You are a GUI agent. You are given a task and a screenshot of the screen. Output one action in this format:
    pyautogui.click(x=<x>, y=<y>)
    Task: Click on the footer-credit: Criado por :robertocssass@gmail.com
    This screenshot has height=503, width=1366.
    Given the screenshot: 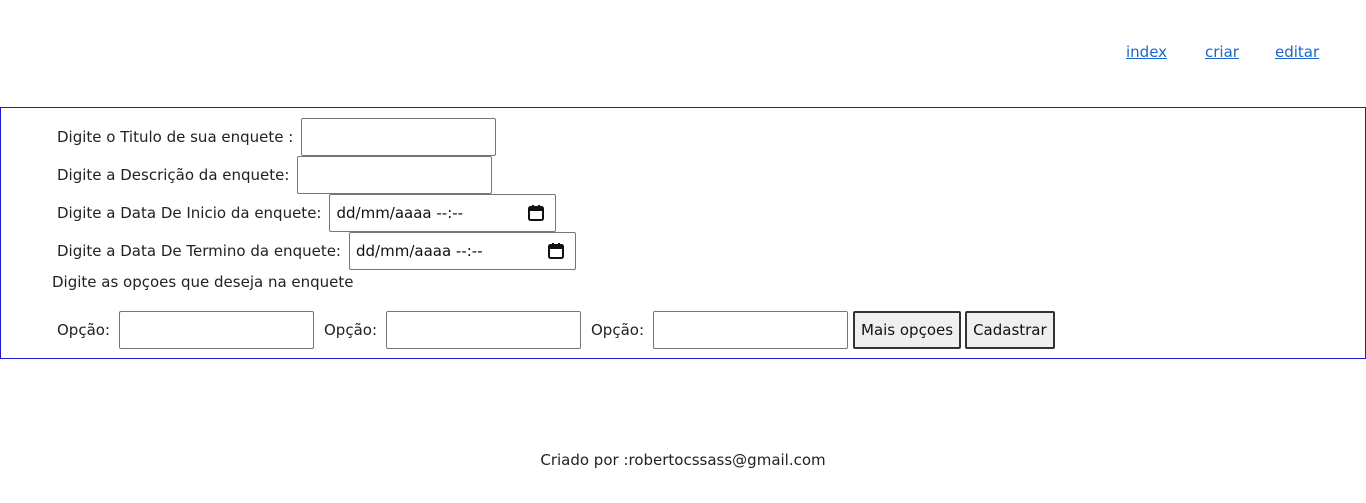 What is the action you would take?
    pyautogui.click(x=683, y=460)
    